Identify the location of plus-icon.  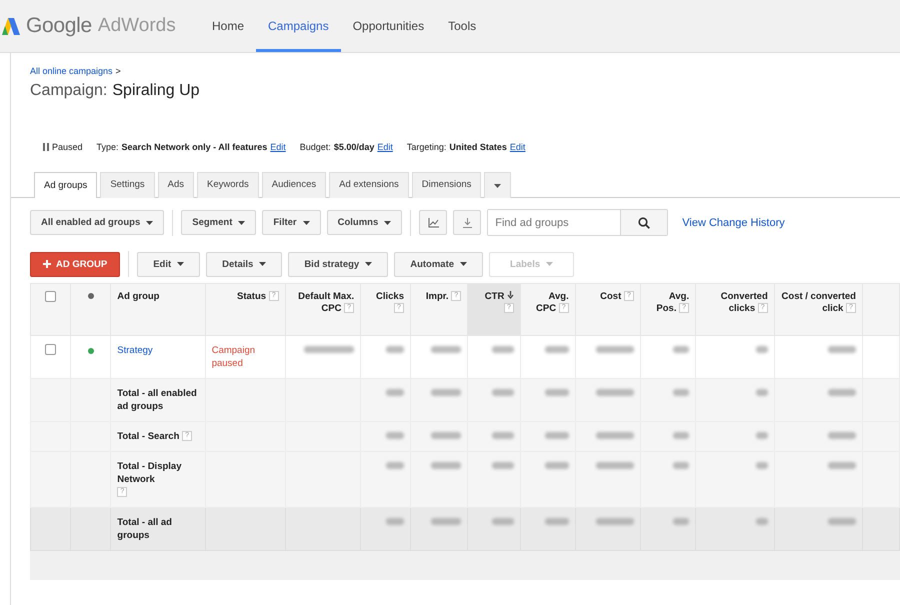
(47, 264).